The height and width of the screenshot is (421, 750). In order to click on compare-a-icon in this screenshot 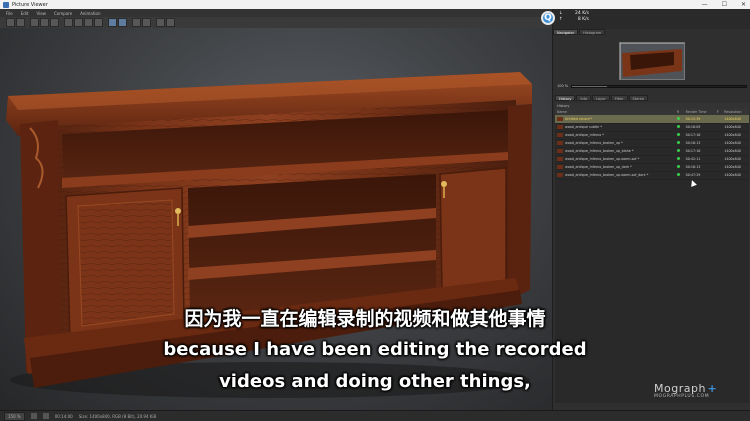, I will do `click(112, 22)`.